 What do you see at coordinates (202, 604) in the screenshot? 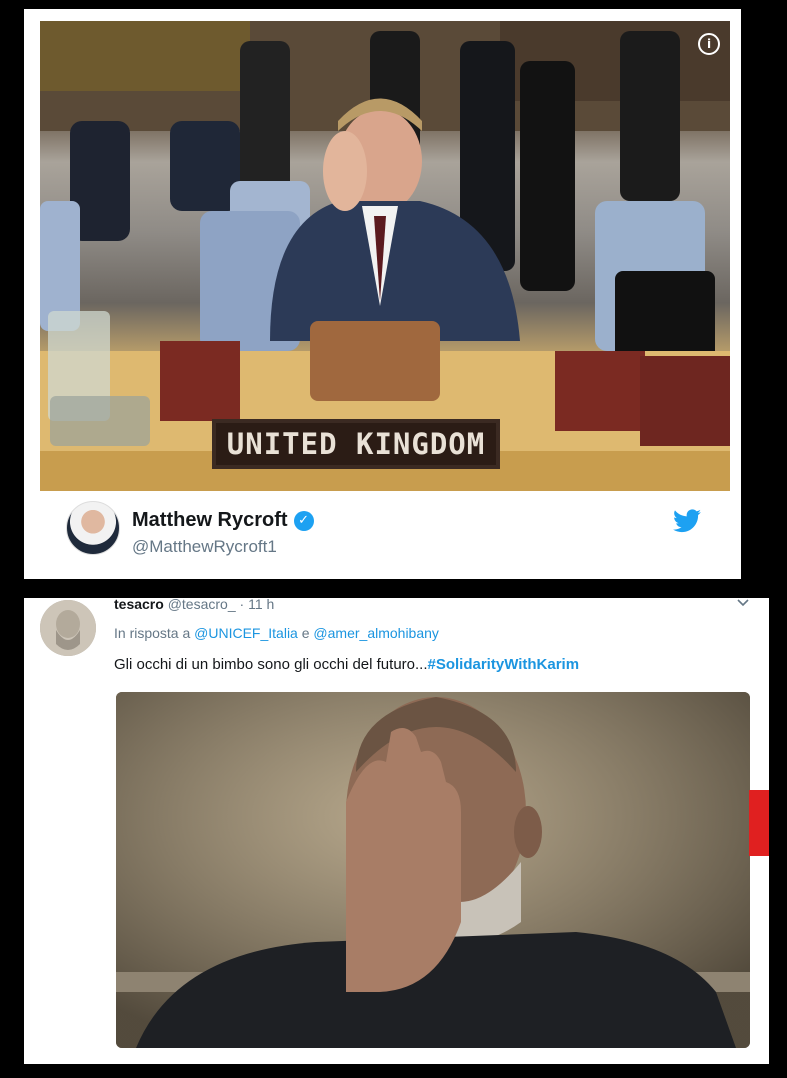
I see `tweet-author-handle: @tesacro_` at bounding box center [202, 604].